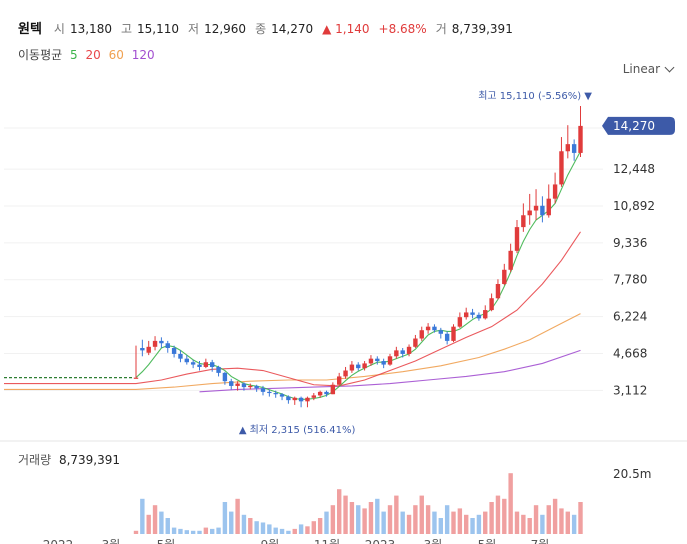 This screenshot has height=544, width=687. What do you see at coordinates (630, 390) in the screenshot?
I see `y-tick-label: 3,112` at bounding box center [630, 390].